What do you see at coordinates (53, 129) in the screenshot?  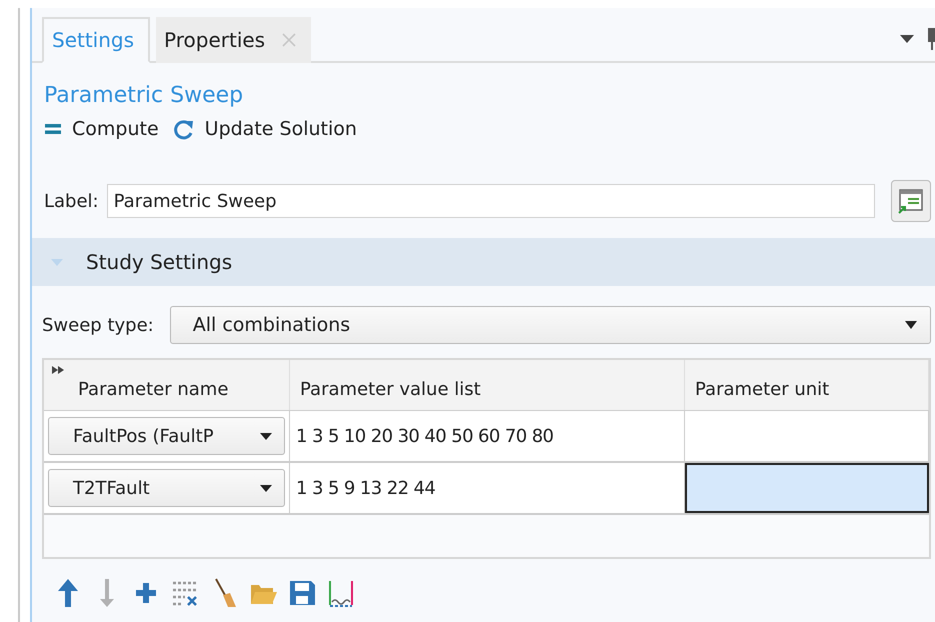 I see `equals-icon` at bounding box center [53, 129].